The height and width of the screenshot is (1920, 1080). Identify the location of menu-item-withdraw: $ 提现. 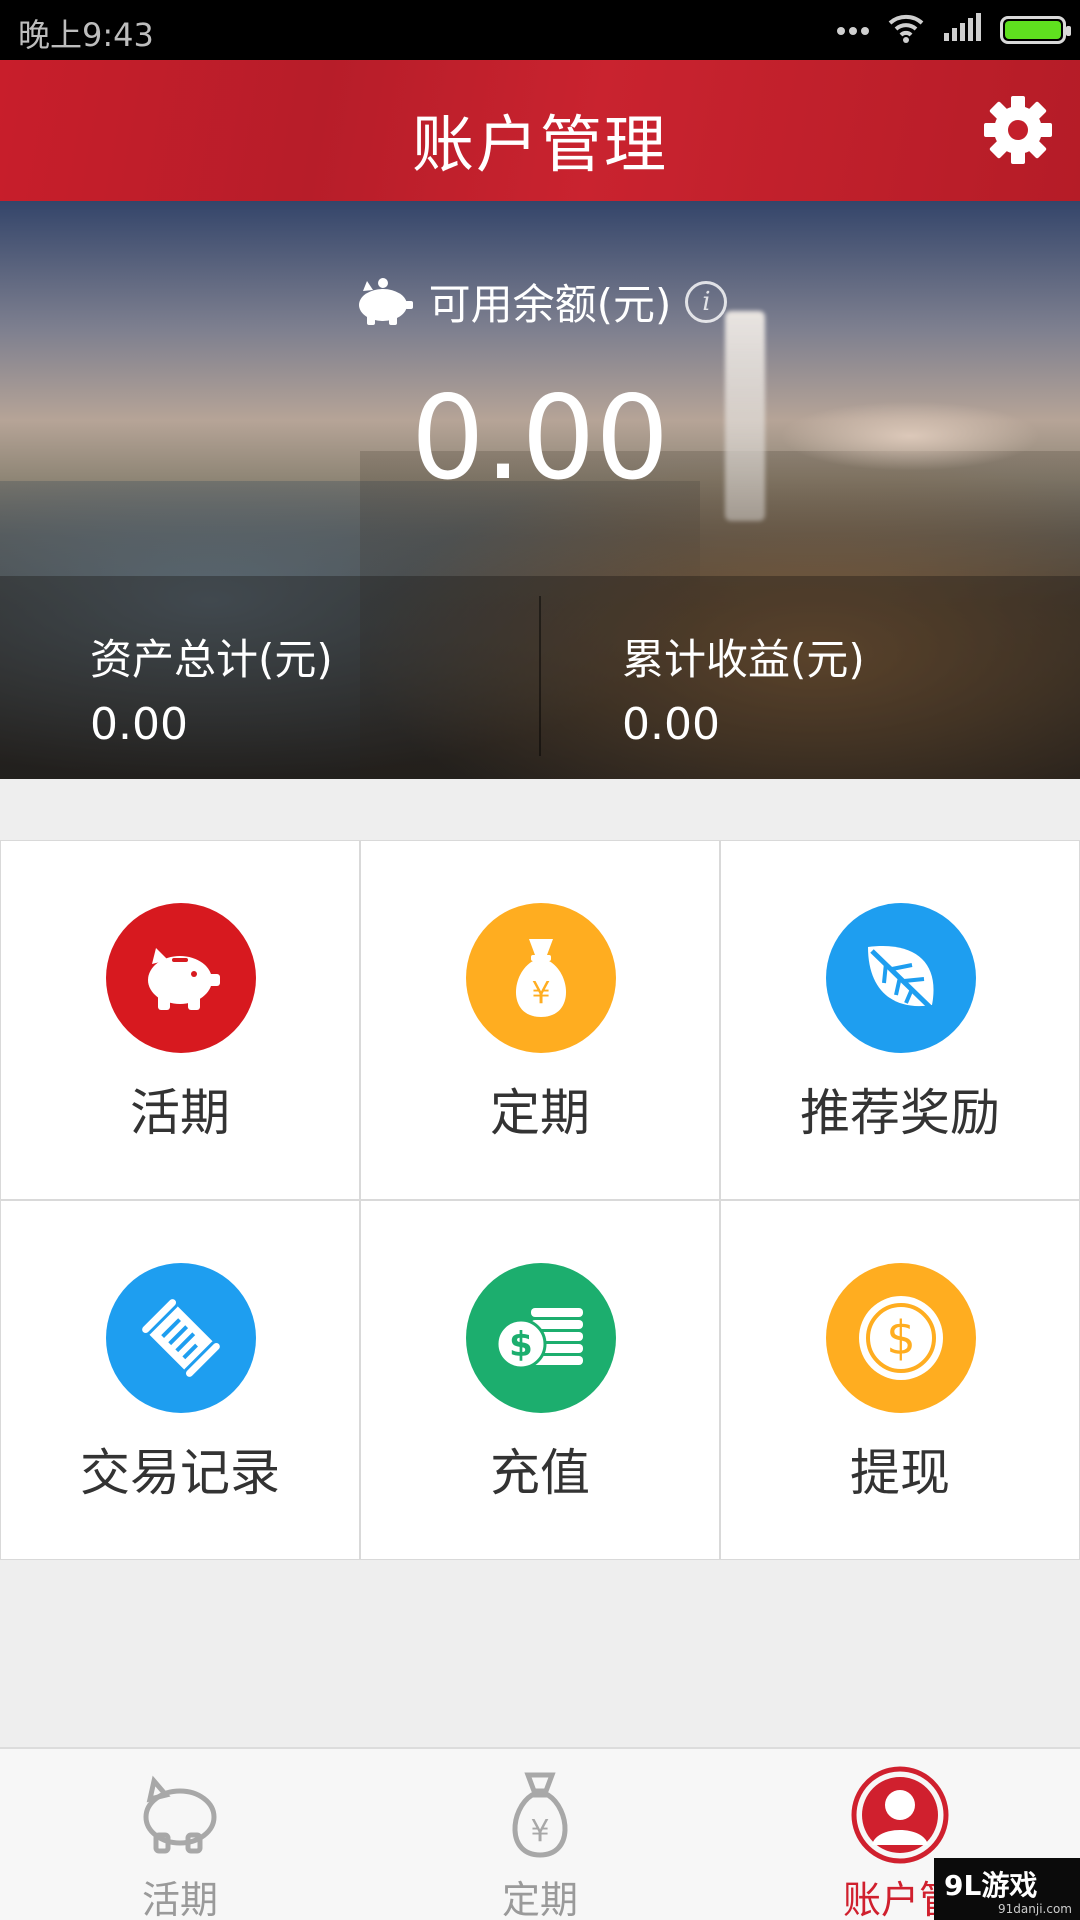
(900, 1380).